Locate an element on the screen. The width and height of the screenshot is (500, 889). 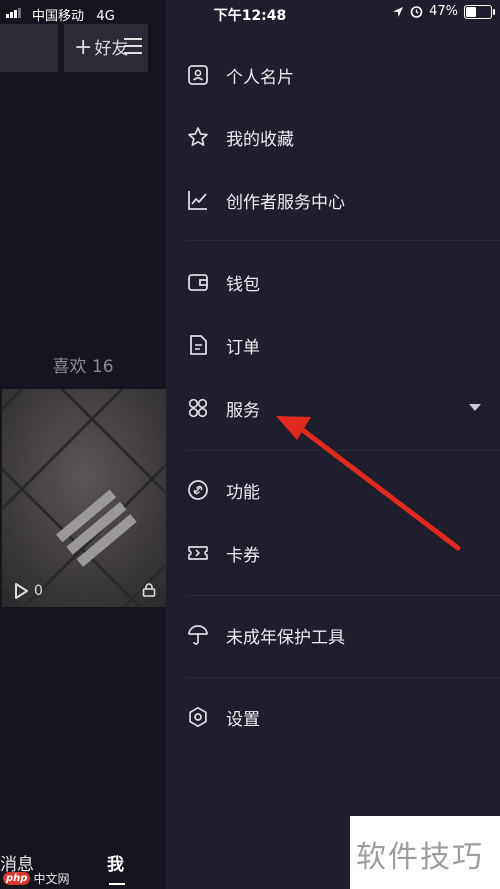
menu-item-coupons: 卡券 is located at coordinates (336, 553).